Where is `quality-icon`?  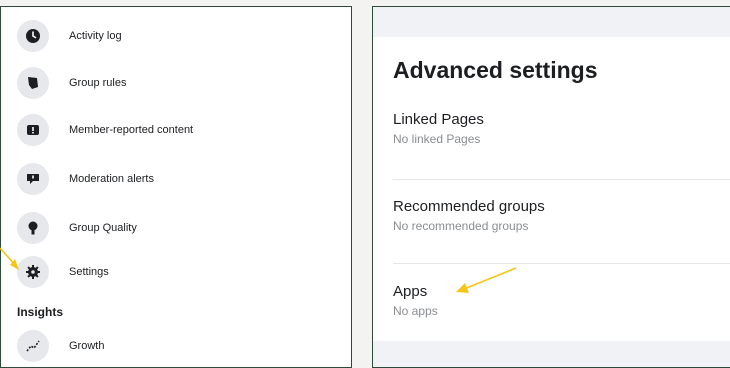 quality-icon is located at coordinates (33, 228).